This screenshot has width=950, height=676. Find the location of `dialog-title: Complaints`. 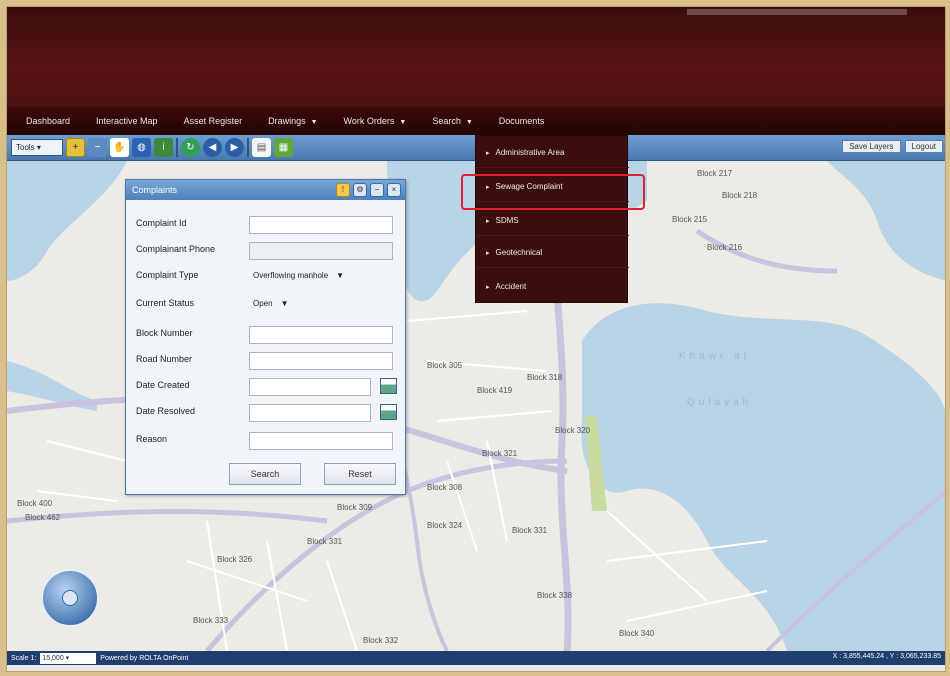

dialog-title: Complaints is located at coordinates (155, 190).